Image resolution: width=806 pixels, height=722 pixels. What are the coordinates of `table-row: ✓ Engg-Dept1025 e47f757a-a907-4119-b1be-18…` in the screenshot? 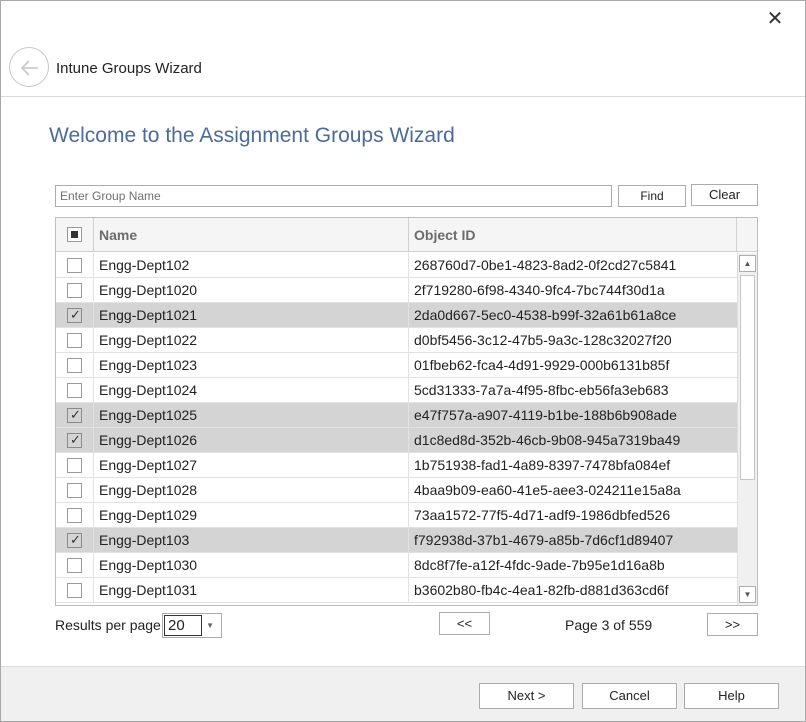 It's located at (396, 415).